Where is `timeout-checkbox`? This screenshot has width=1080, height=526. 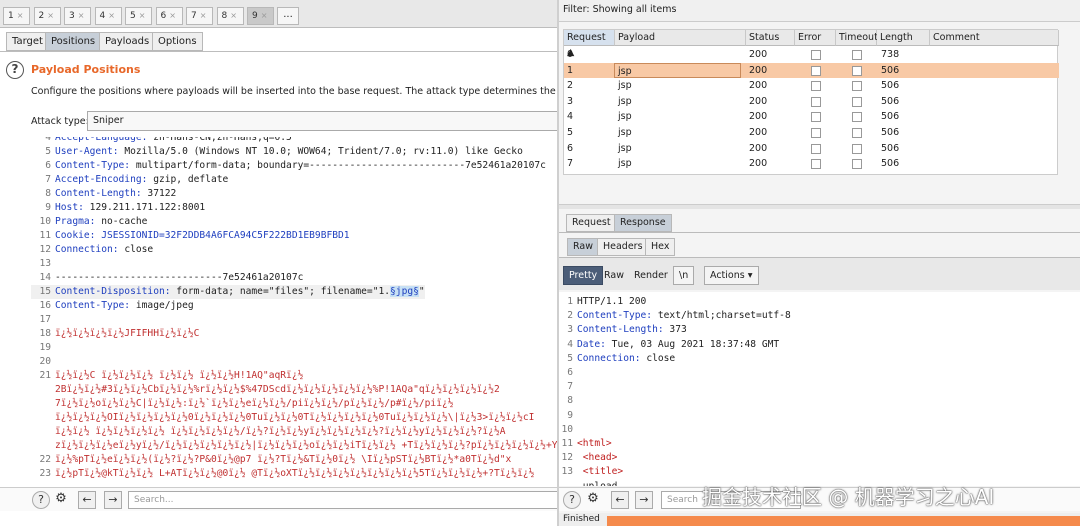 timeout-checkbox is located at coordinates (857, 117).